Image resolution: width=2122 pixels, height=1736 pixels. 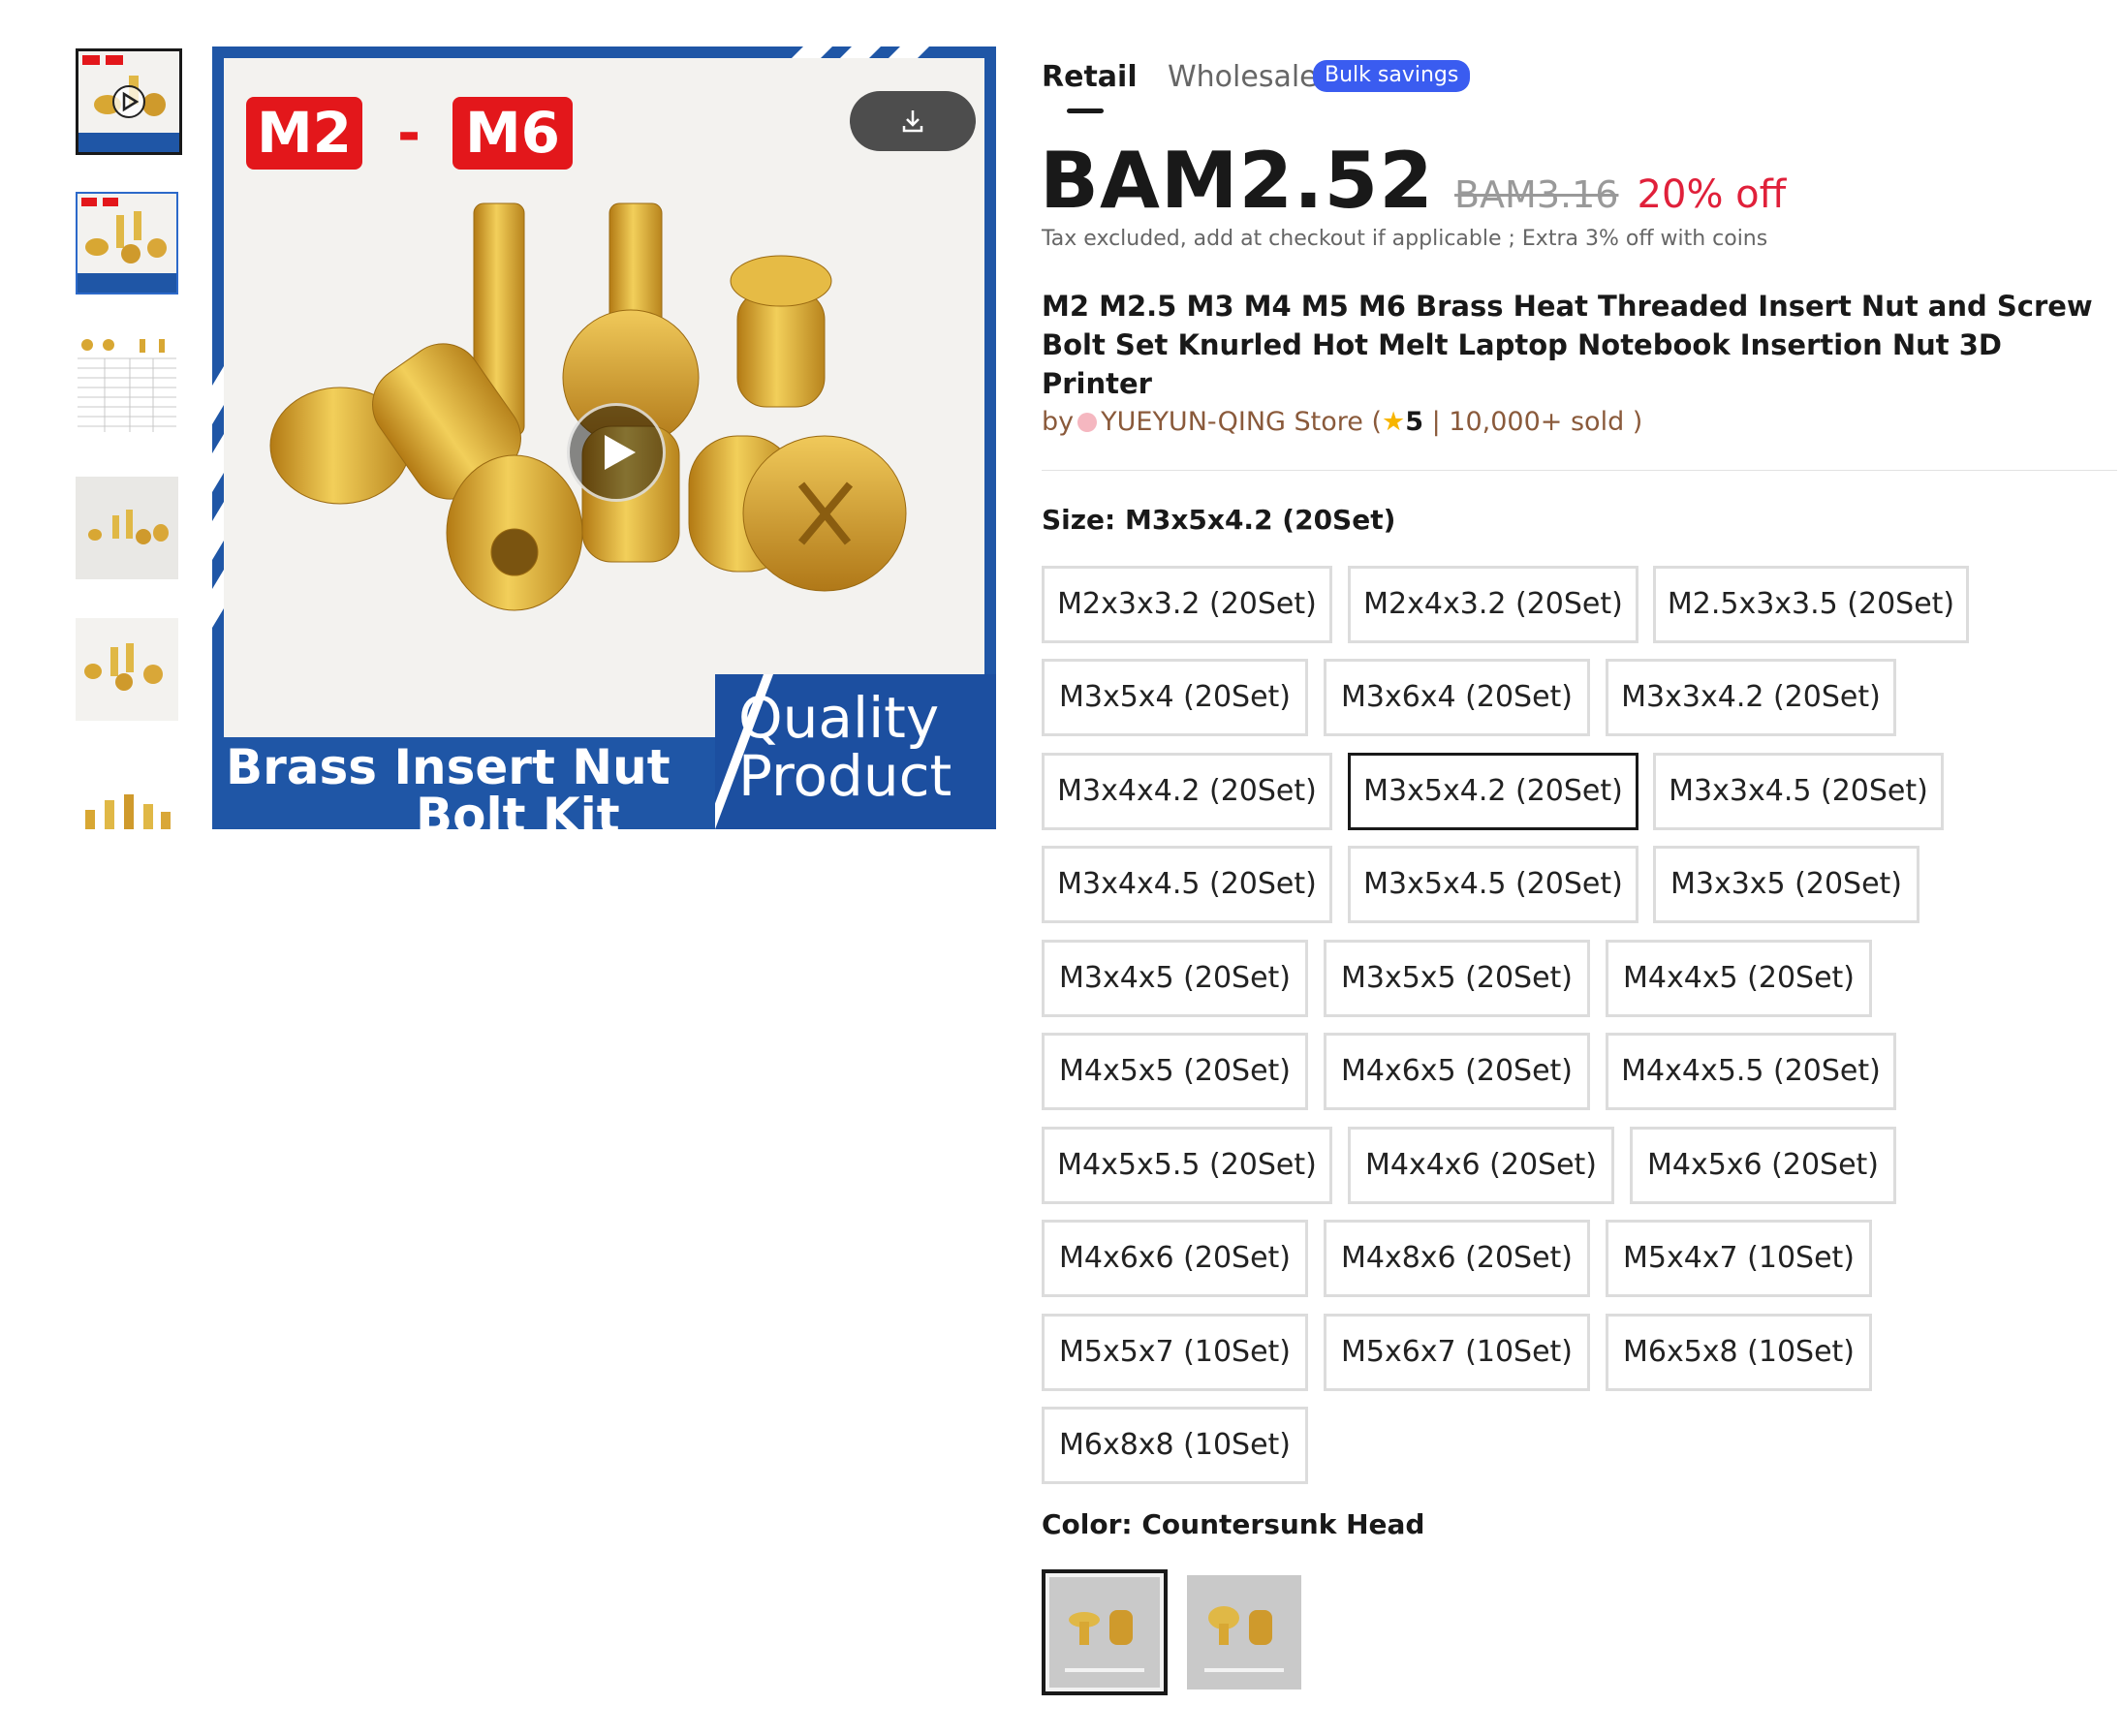 What do you see at coordinates (512, 133) in the screenshot?
I see `badge-m6: M6` at bounding box center [512, 133].